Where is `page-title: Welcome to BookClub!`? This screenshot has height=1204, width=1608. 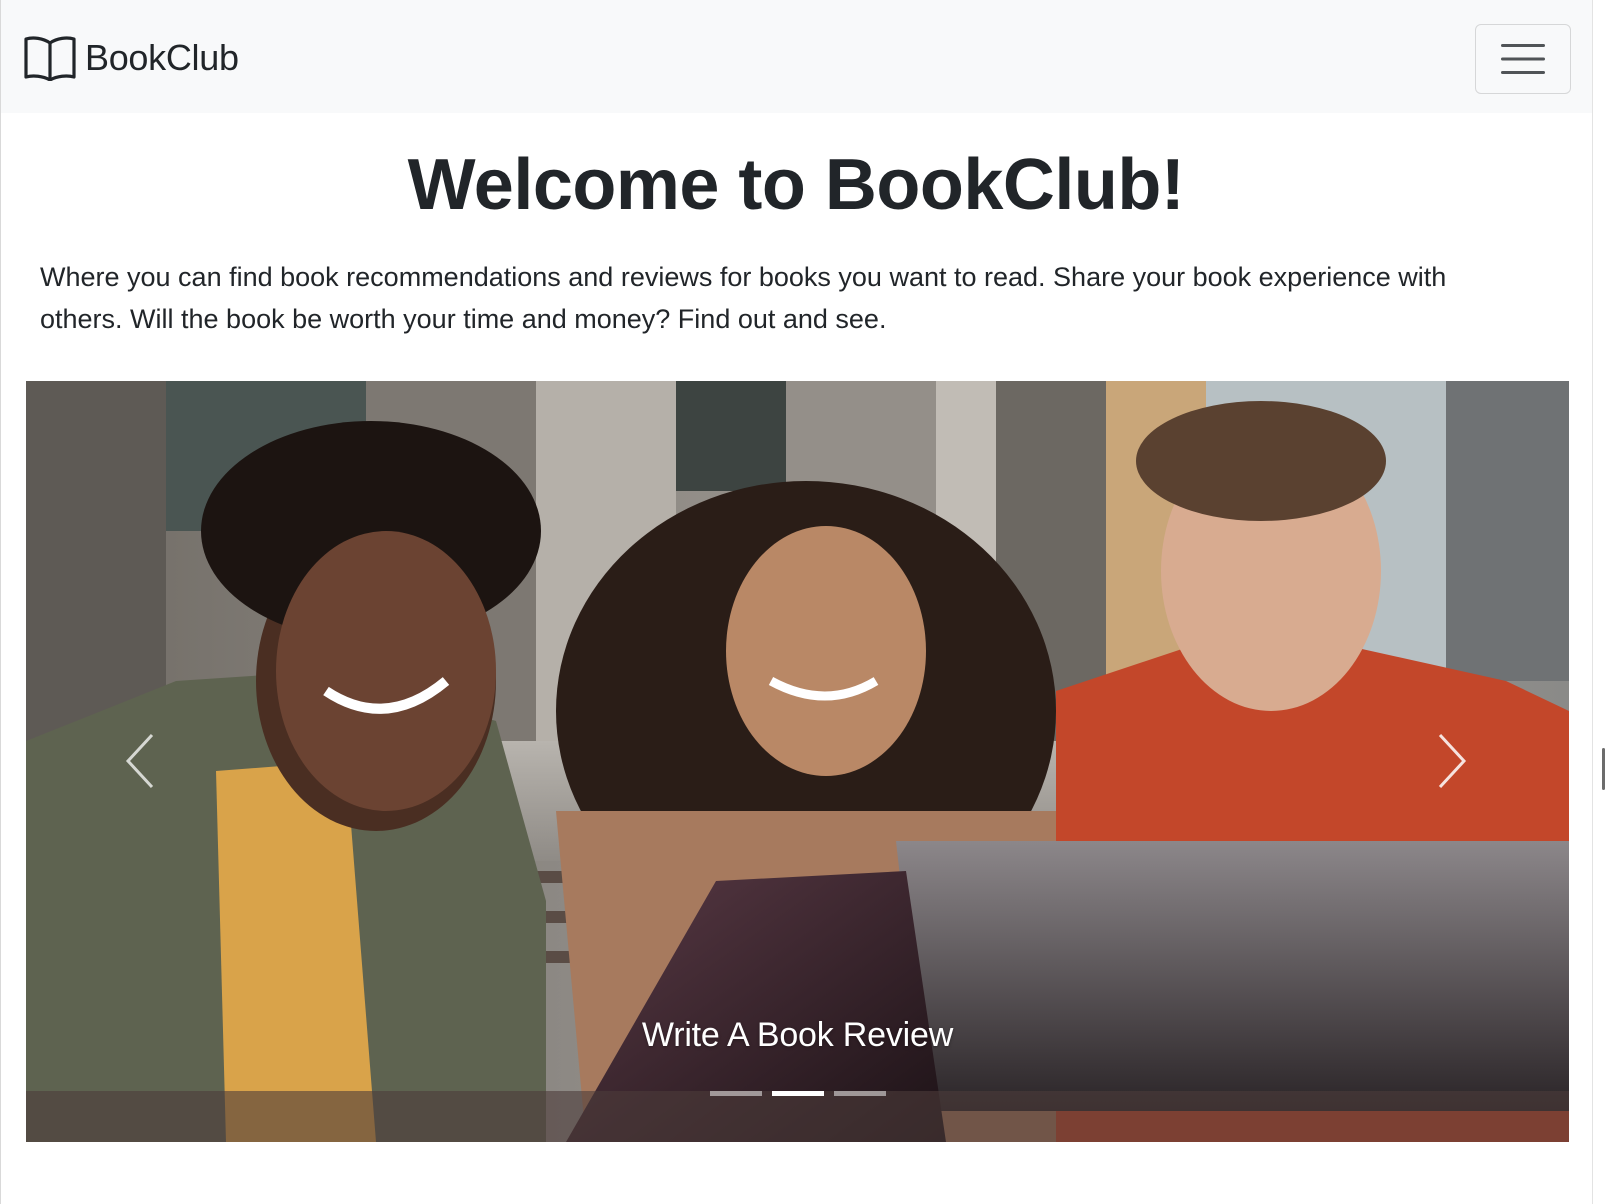
page-title: Welcome to BookClub! is located at coordinates (796, 185).